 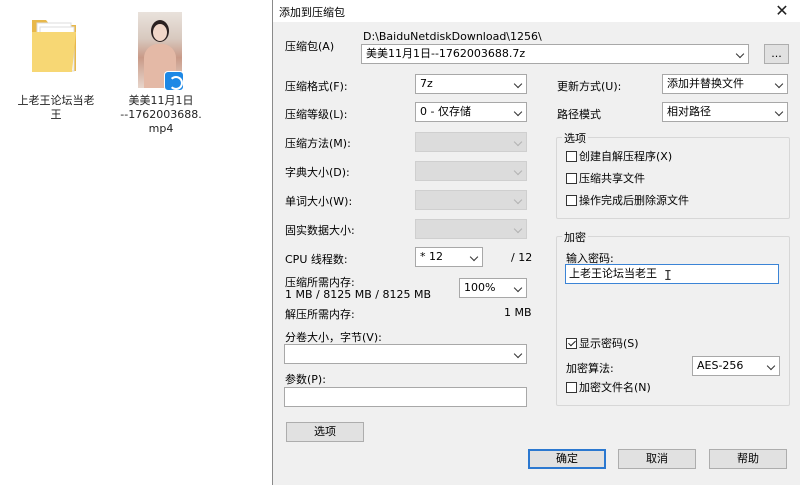 What do you see at coordinates (689, 111) in the screenshot?
I see `path-mode-value: 相对路径` at bounding box center [689, 111].